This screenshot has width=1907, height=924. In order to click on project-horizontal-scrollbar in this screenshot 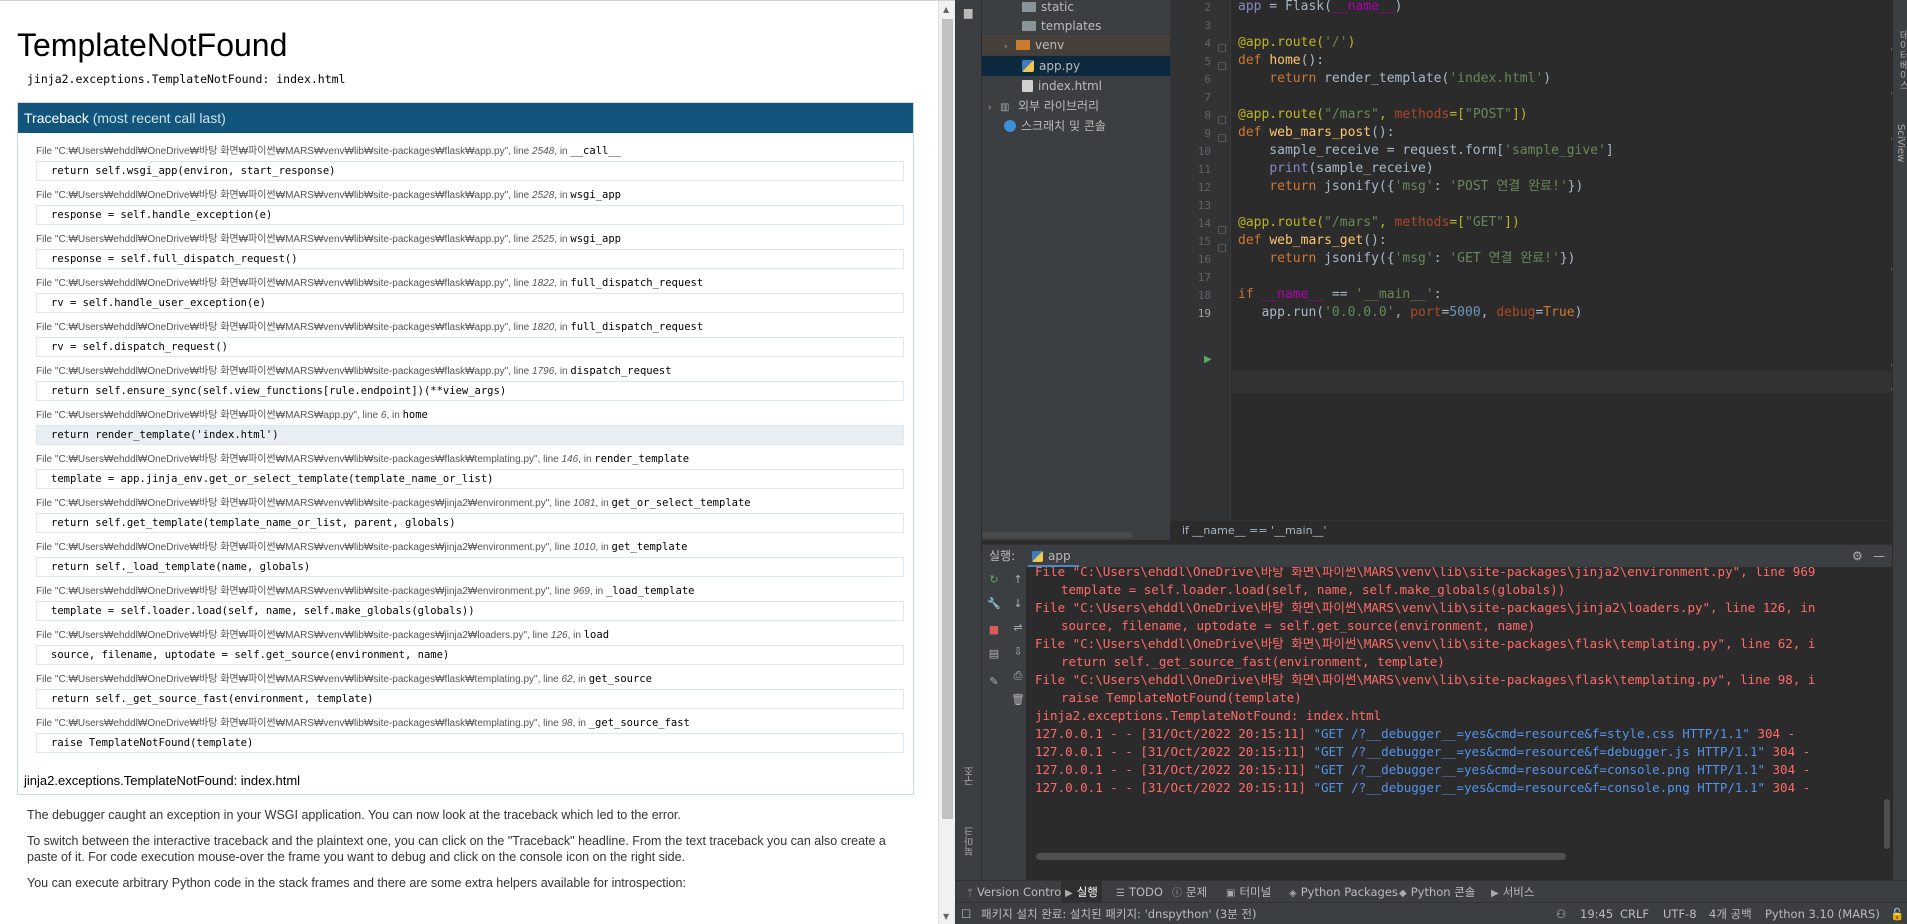, I will do `click(1057, 535)`.